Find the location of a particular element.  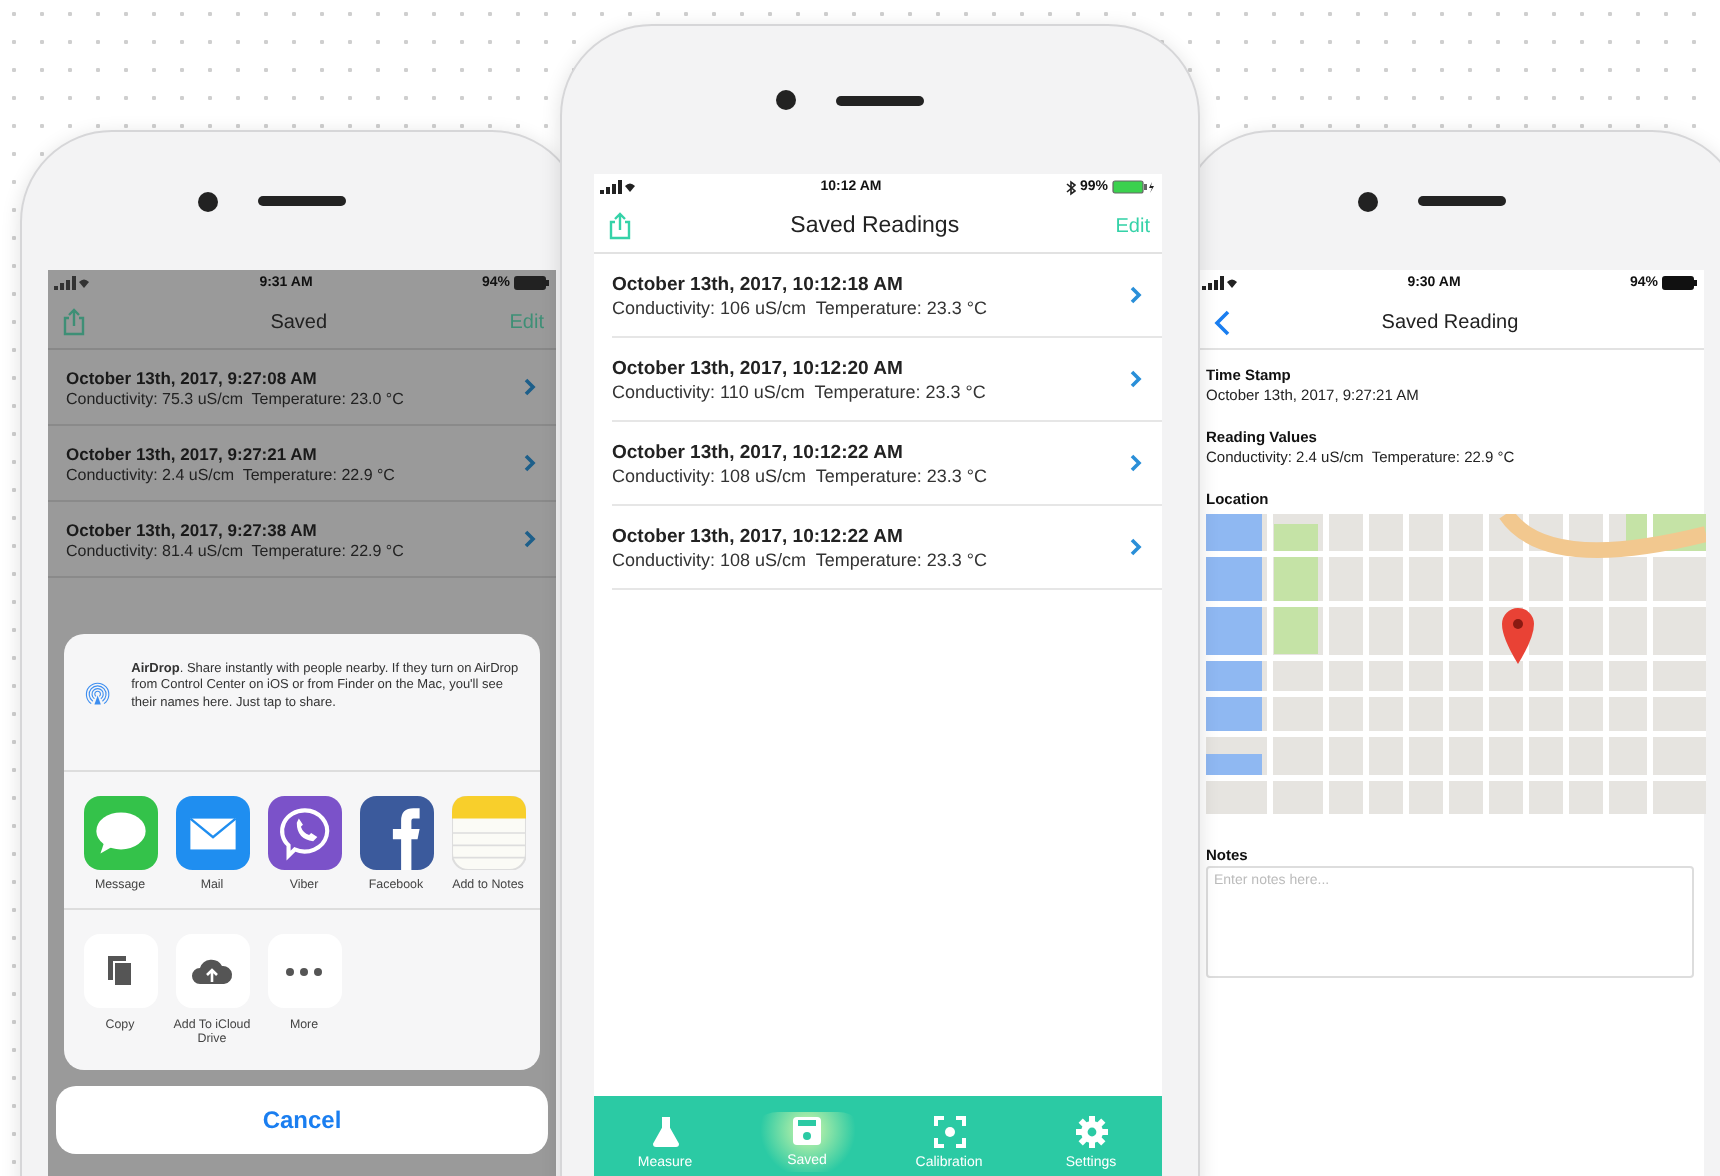

documents-icon is located at coordinates (120, 971).